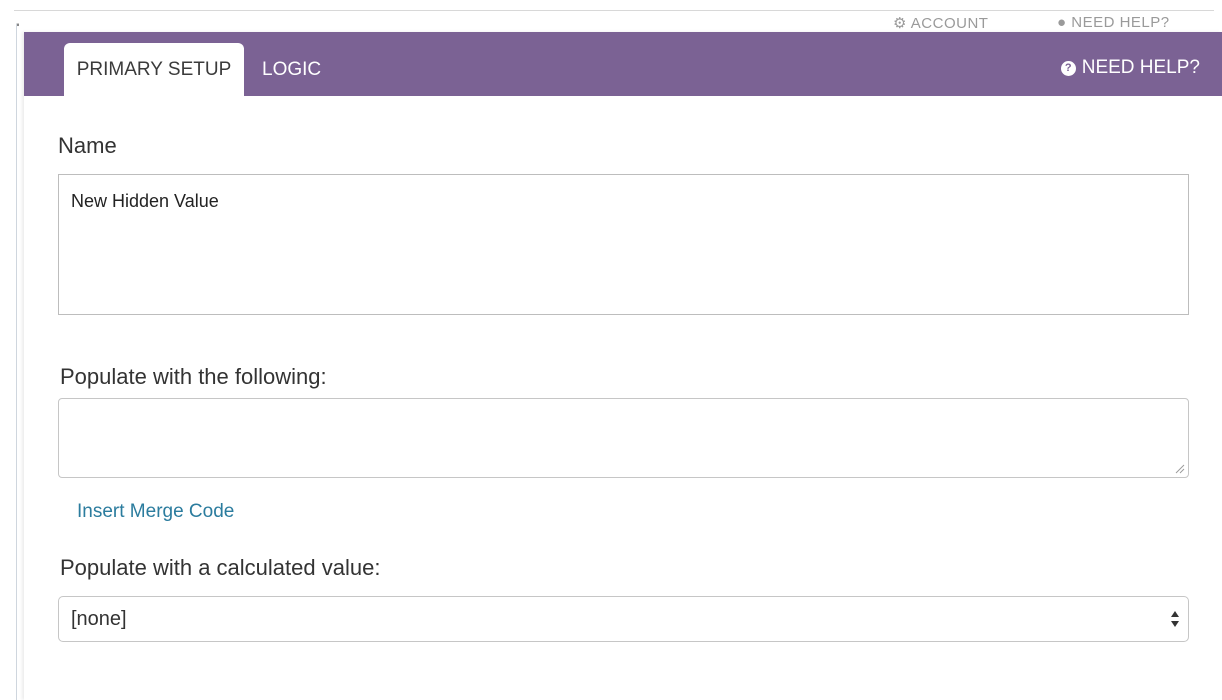  Describe the element at coordinates (623, 619) in the screenshot. I see `calculated-value-select: [none]` at that location.